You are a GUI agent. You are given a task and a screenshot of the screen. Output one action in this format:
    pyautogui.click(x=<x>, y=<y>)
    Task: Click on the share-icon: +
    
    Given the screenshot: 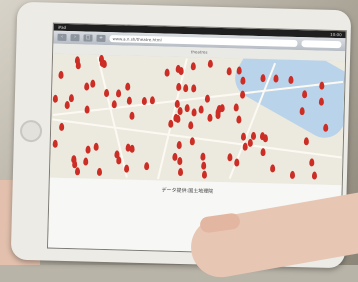 What is the action you would take?
    pyautogui.click(x=101, y=38)
    